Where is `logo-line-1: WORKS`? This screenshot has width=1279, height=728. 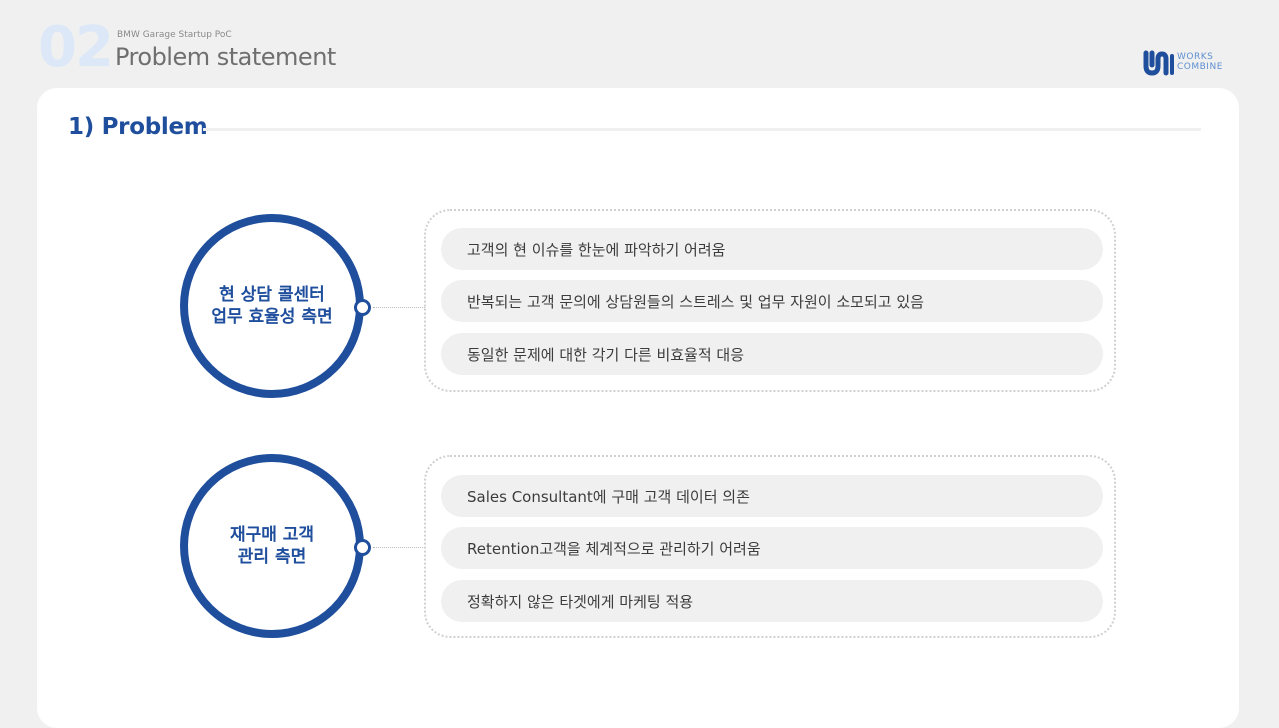
logo-line-1: WORKS is located at coordinates (1195, 57).